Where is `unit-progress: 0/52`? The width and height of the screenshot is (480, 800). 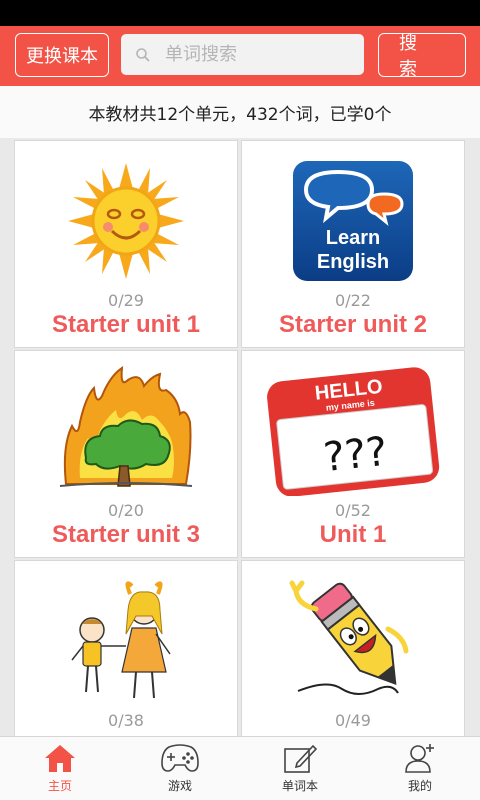
unit-progress: 0/52 is located at coordinates (353, 510).